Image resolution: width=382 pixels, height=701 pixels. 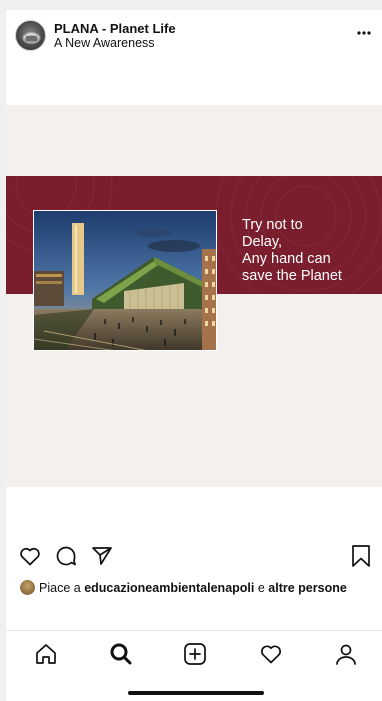 What do you see at coordinates (196, 693) in the screenshot?
I see `home-indicator` at bounding box center [196, 693].